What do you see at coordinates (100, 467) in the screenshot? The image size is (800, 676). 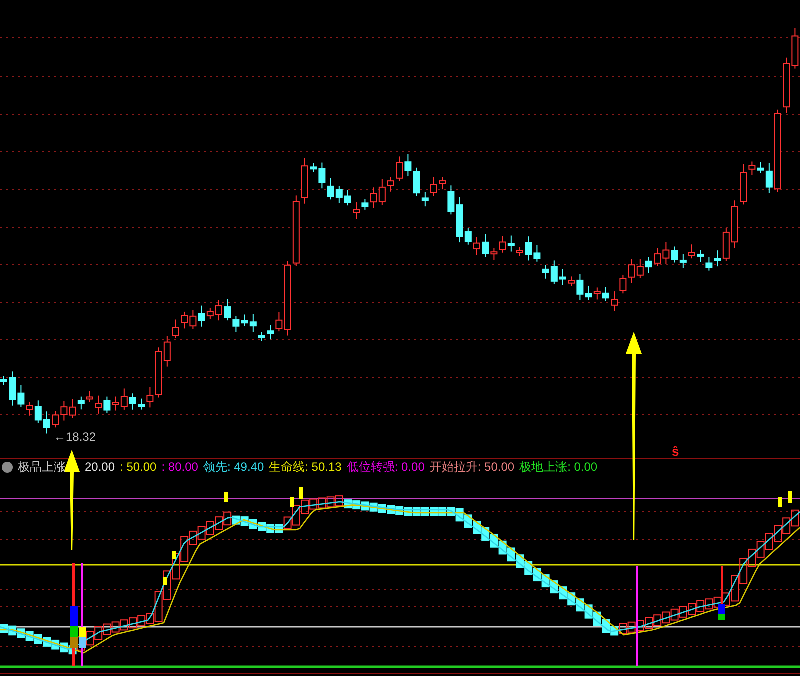 I see `indicator-value: 20.00` at bounding box center [100, 467].